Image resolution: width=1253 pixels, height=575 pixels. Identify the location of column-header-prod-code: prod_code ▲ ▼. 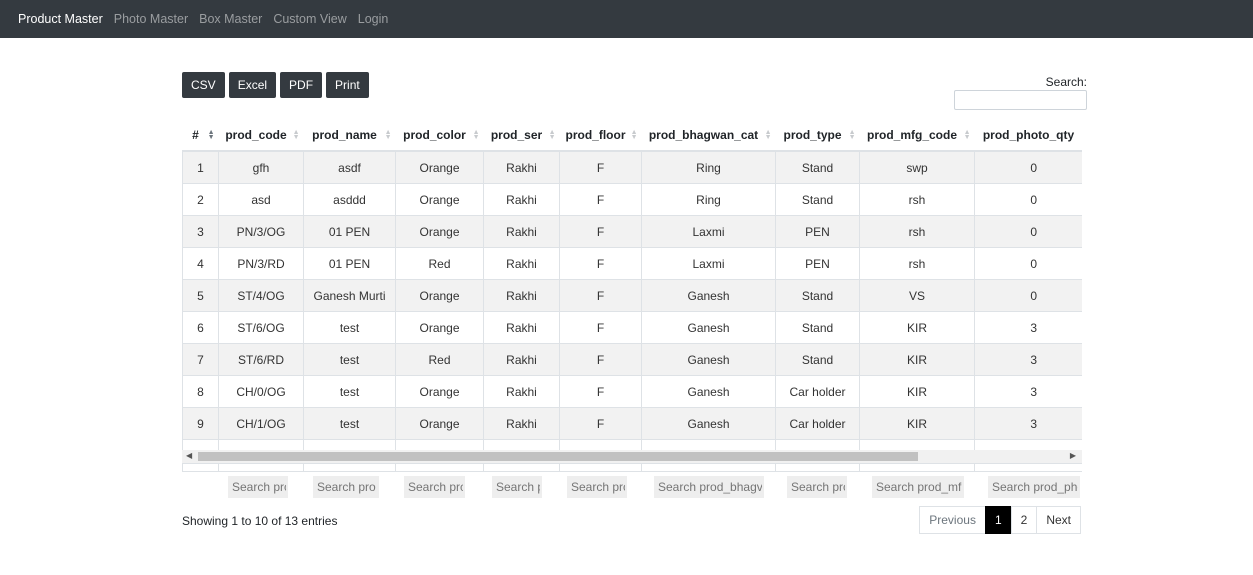
(261, 136).